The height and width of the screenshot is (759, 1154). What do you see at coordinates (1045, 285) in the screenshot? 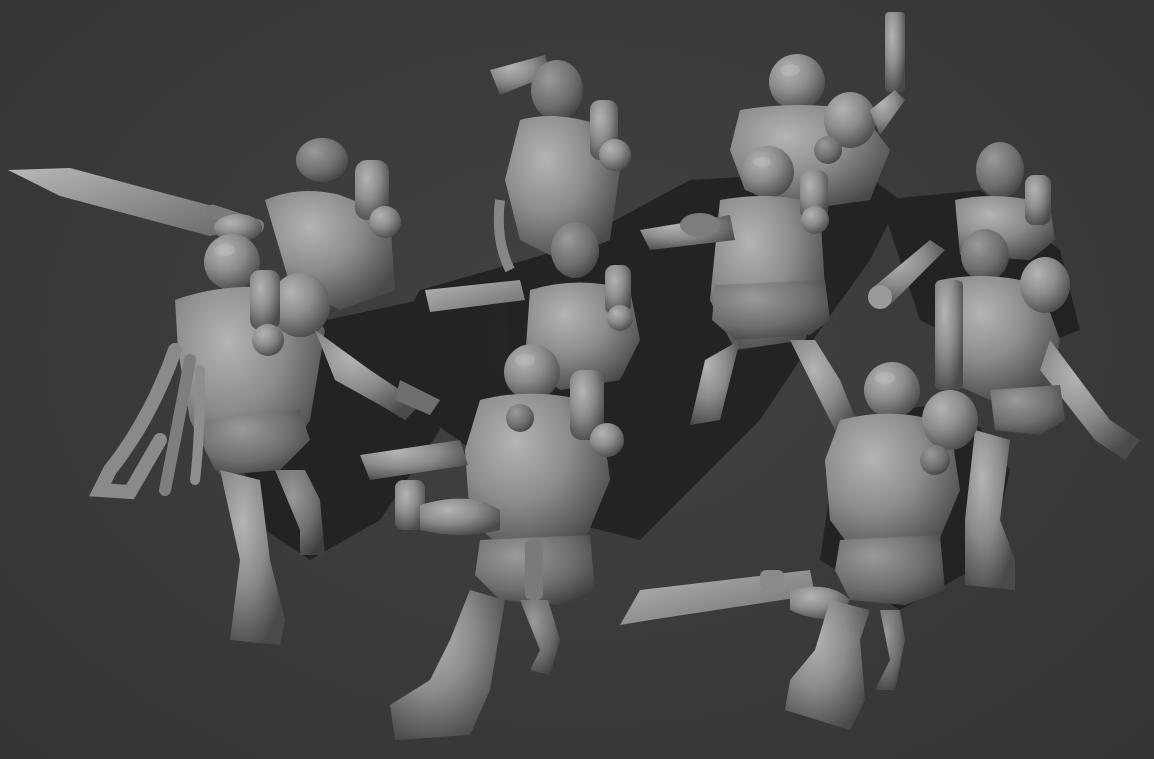
I see `shoulder-pad` at bounding box center [1045, 285].